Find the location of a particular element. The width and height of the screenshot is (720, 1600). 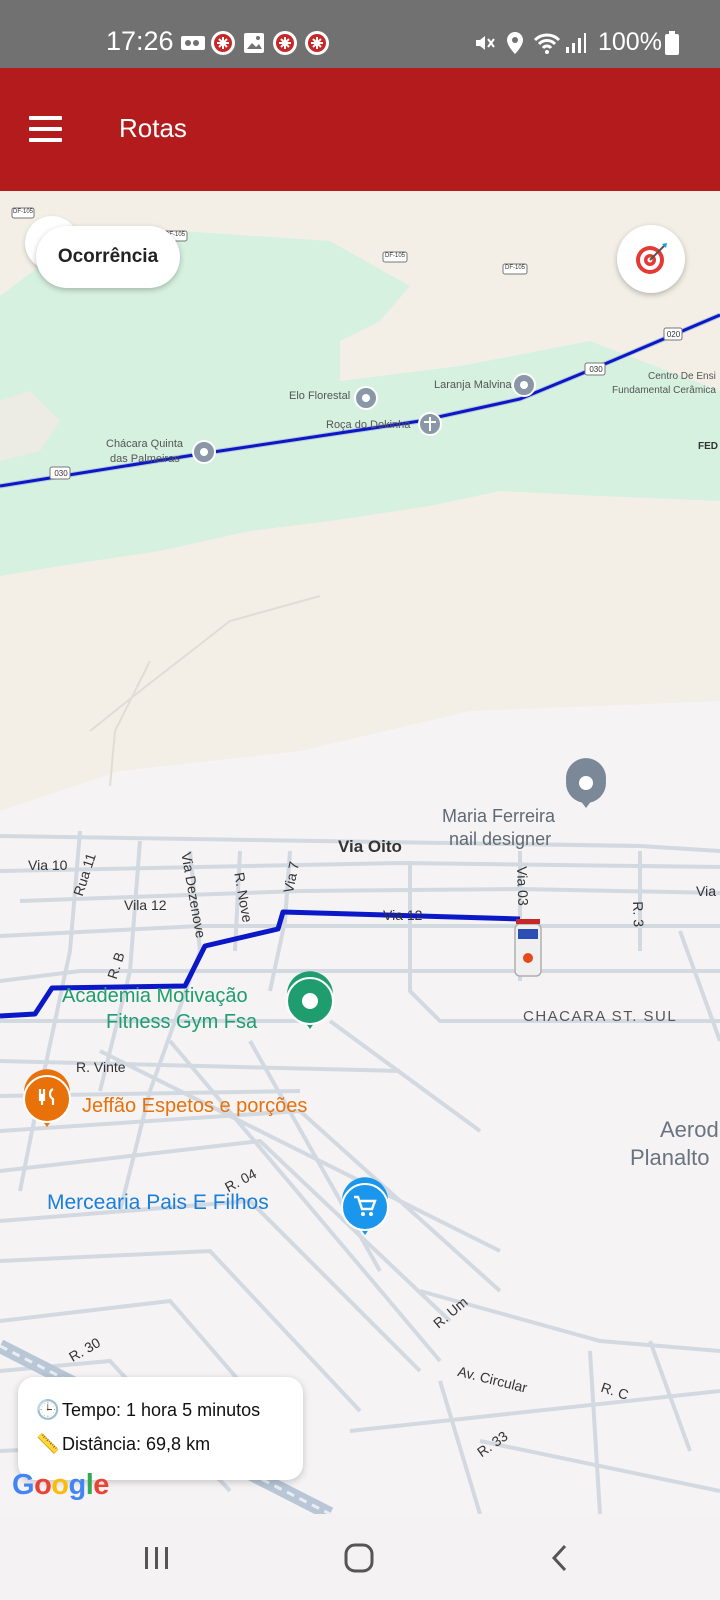

menu-button is located at coordinates (45, 129).